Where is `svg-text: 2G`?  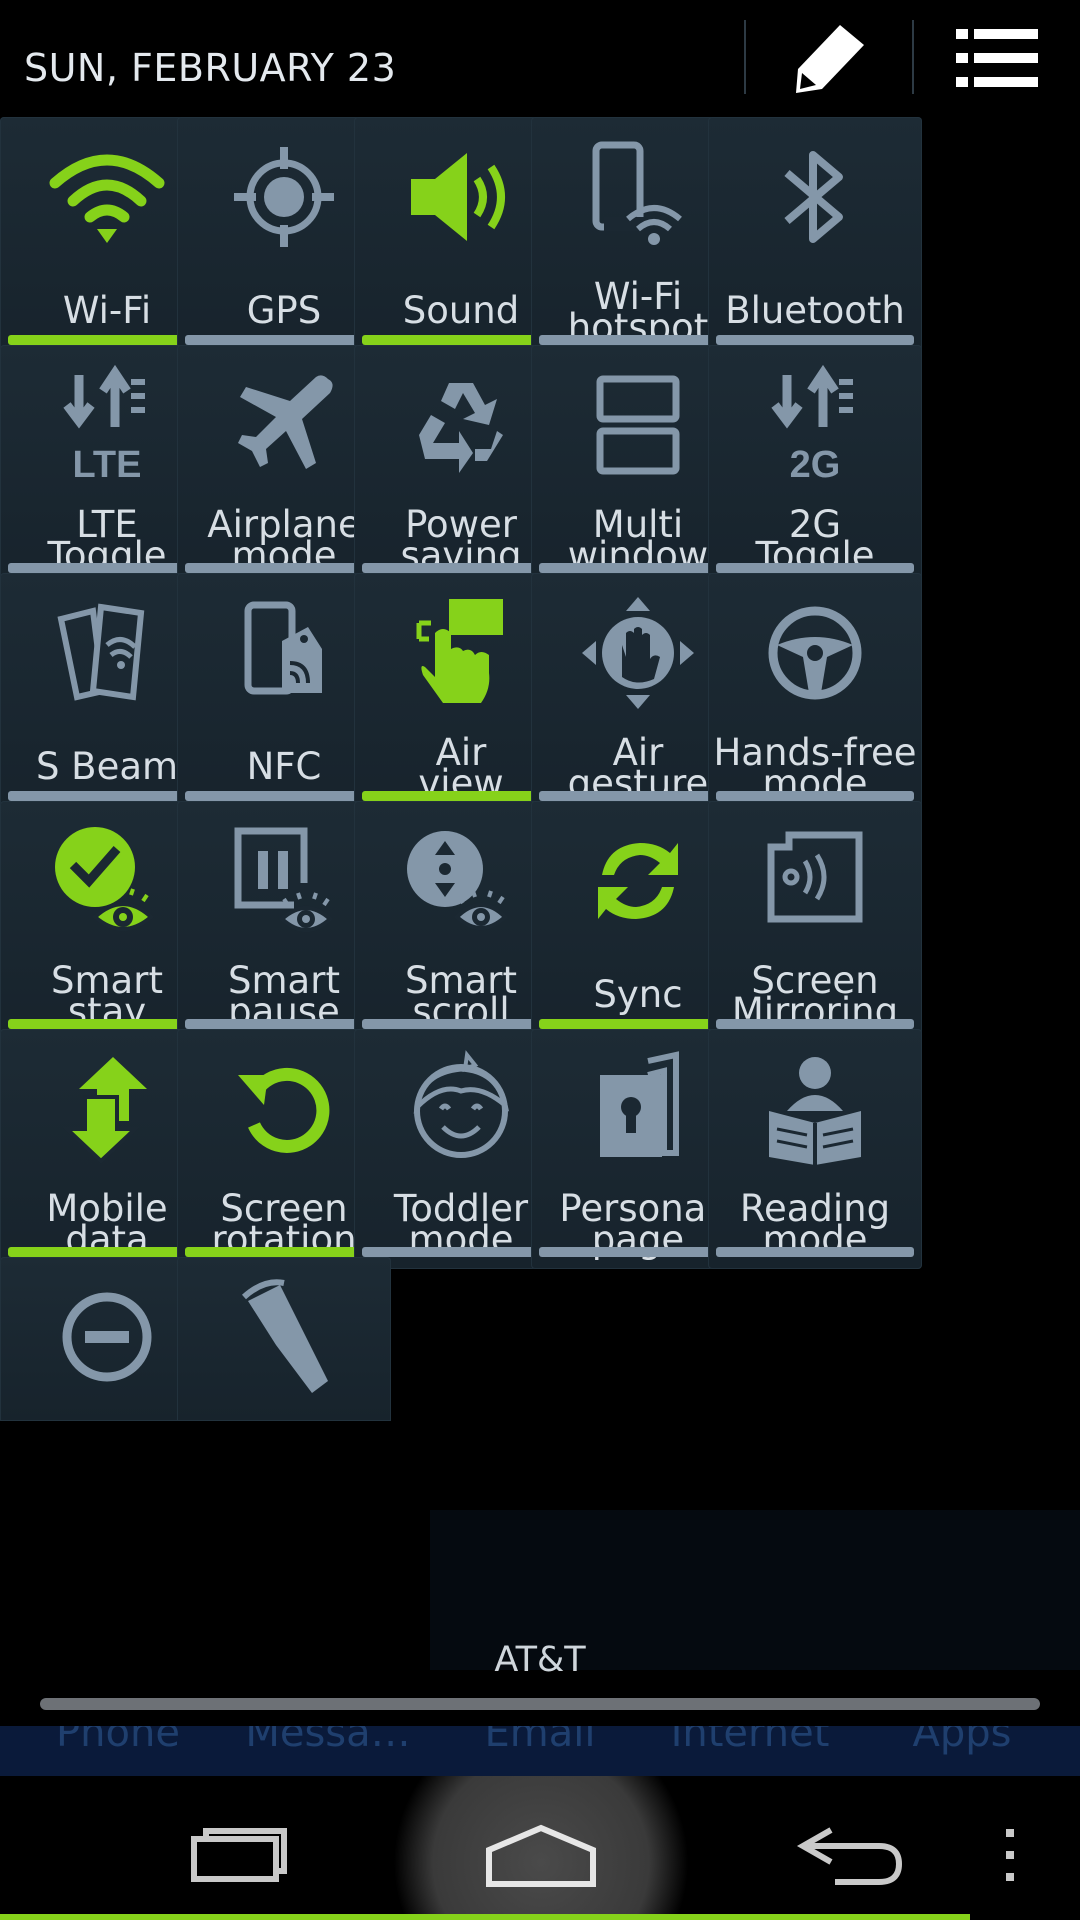 svg-text: 2G is located at coordinates (815, 464).